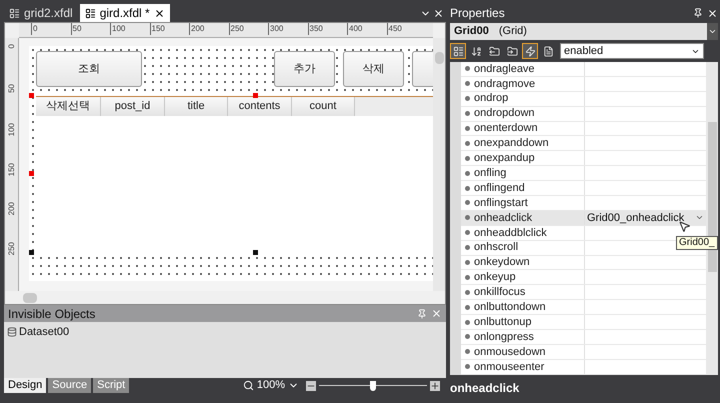 Image resolution: width=720 pixels, height=403 pixels. What do you see at coordinates (583, 263) in the screenshot?
I see `property-row: onkeydown` at bounding box center [583, 263].